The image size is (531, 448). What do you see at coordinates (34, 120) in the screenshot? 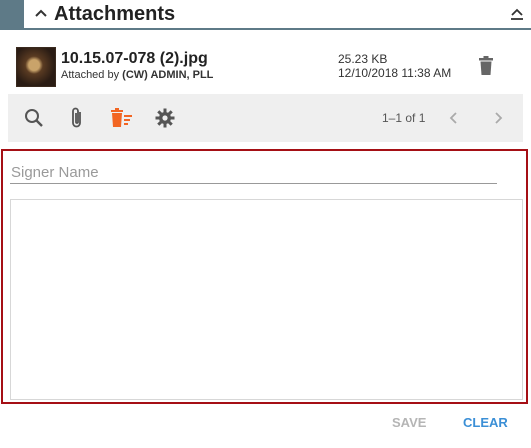
I see `search-icon` at bounding box center [34, 120].